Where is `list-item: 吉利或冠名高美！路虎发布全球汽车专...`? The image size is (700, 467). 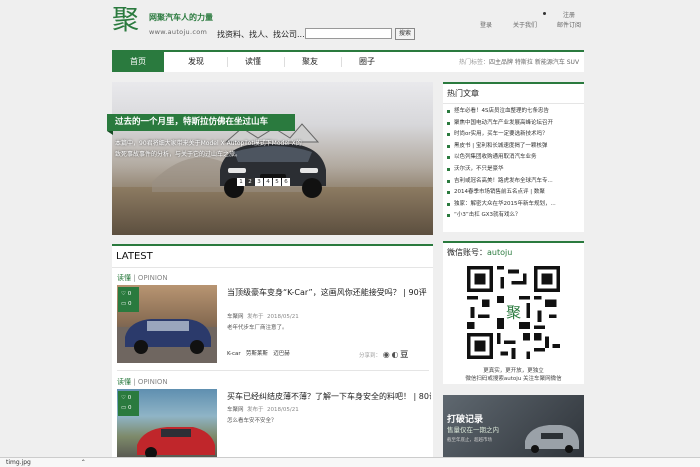
list-item: 吉利或冠名高美！路虎发布全球汽车专... is located at coordinates (513, 182).